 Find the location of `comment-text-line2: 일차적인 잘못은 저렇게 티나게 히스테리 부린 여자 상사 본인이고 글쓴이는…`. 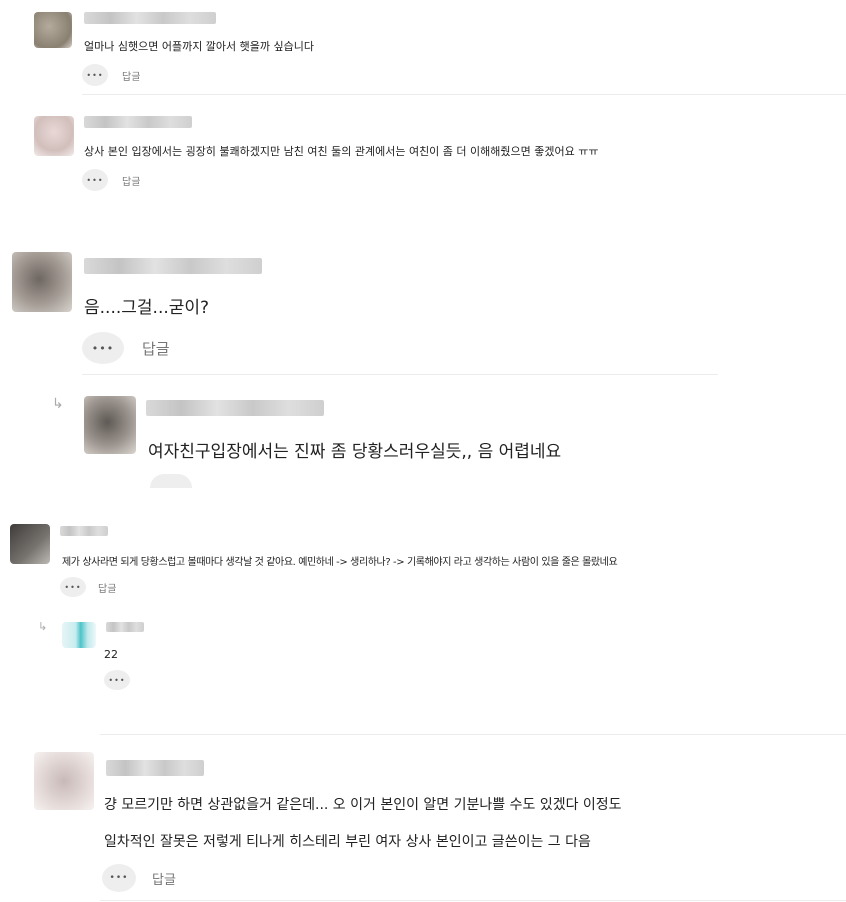

comment-text-line2: 일차적인 잘못은 저렇게 티나게 히스테리 부린 여자 상사 본인이고 글쓴이는… is located at coordinates (347, 842).